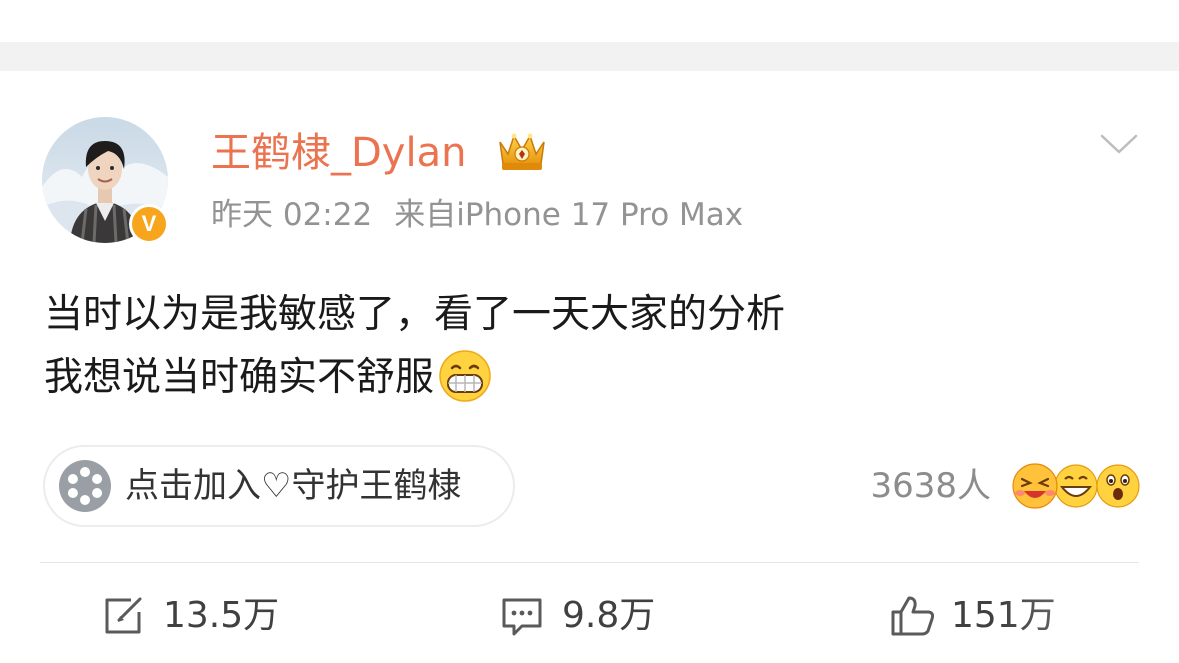 The image size is (1179, 663). What do you see at coordinates (415, 314) in the screenshot?
I see `post-text-line-1: 当时以为是我敏感了，看了一天大家的分析` at bounding box center [415, 314].